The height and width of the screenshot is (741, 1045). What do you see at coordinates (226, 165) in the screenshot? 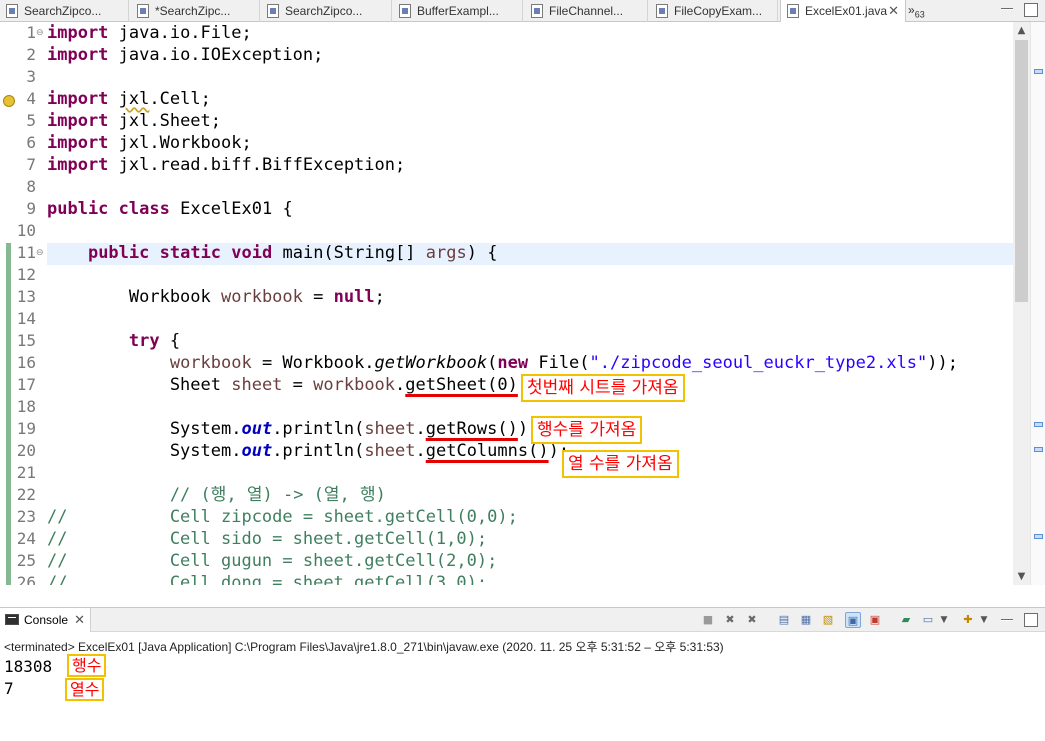
I see `code-line: import jxl.read.biff.BiffException;` at bounding box center [226, 165].